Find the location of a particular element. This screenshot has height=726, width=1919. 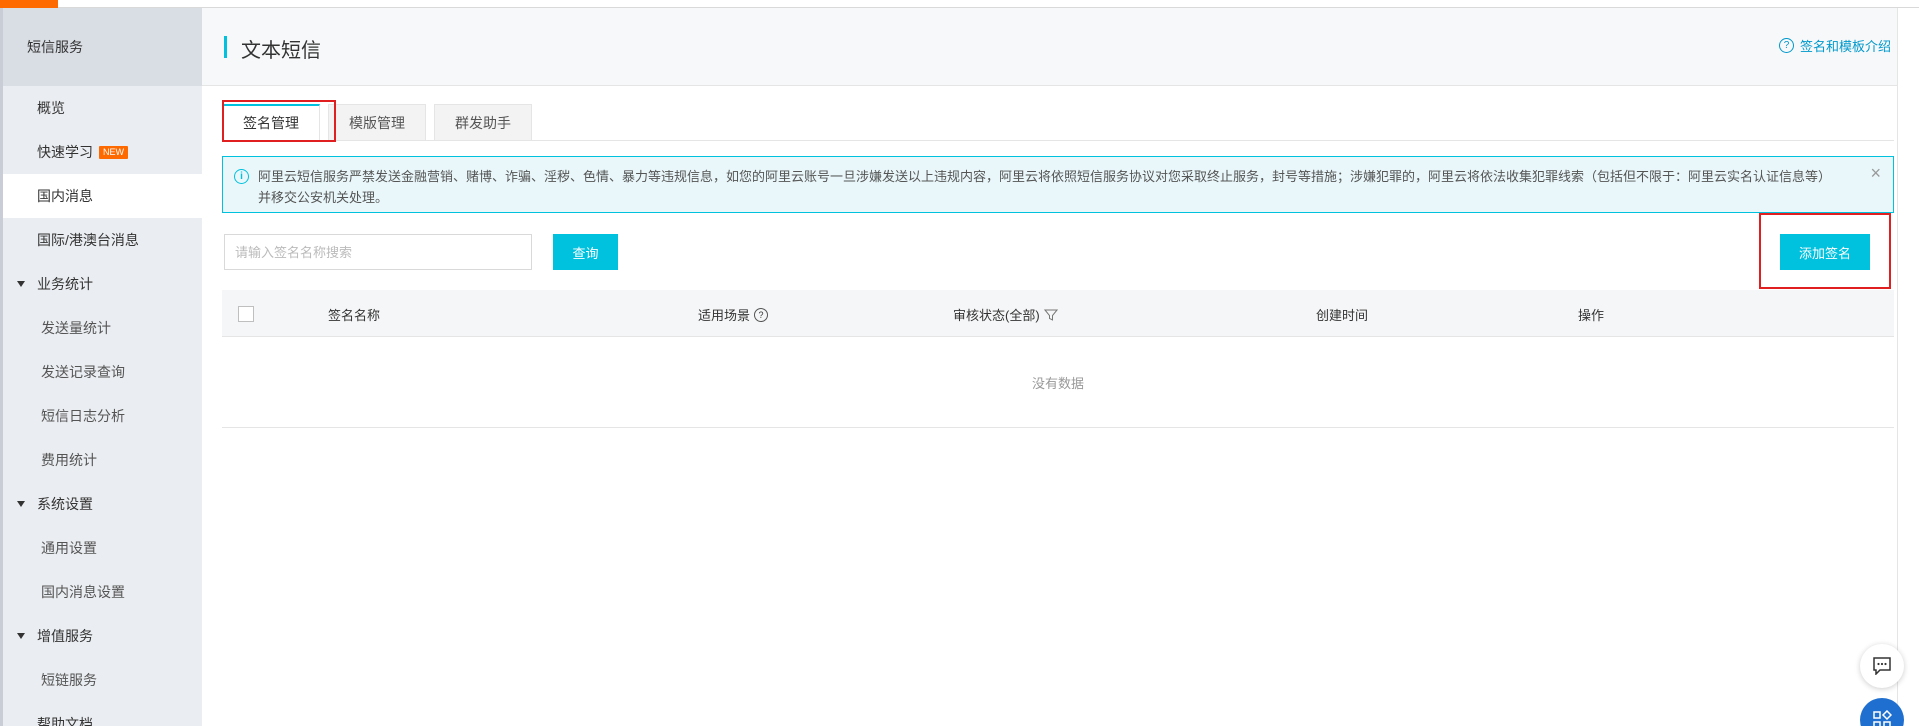

tab-signature-management: 签名管理 is located at coordinates (271, 122).